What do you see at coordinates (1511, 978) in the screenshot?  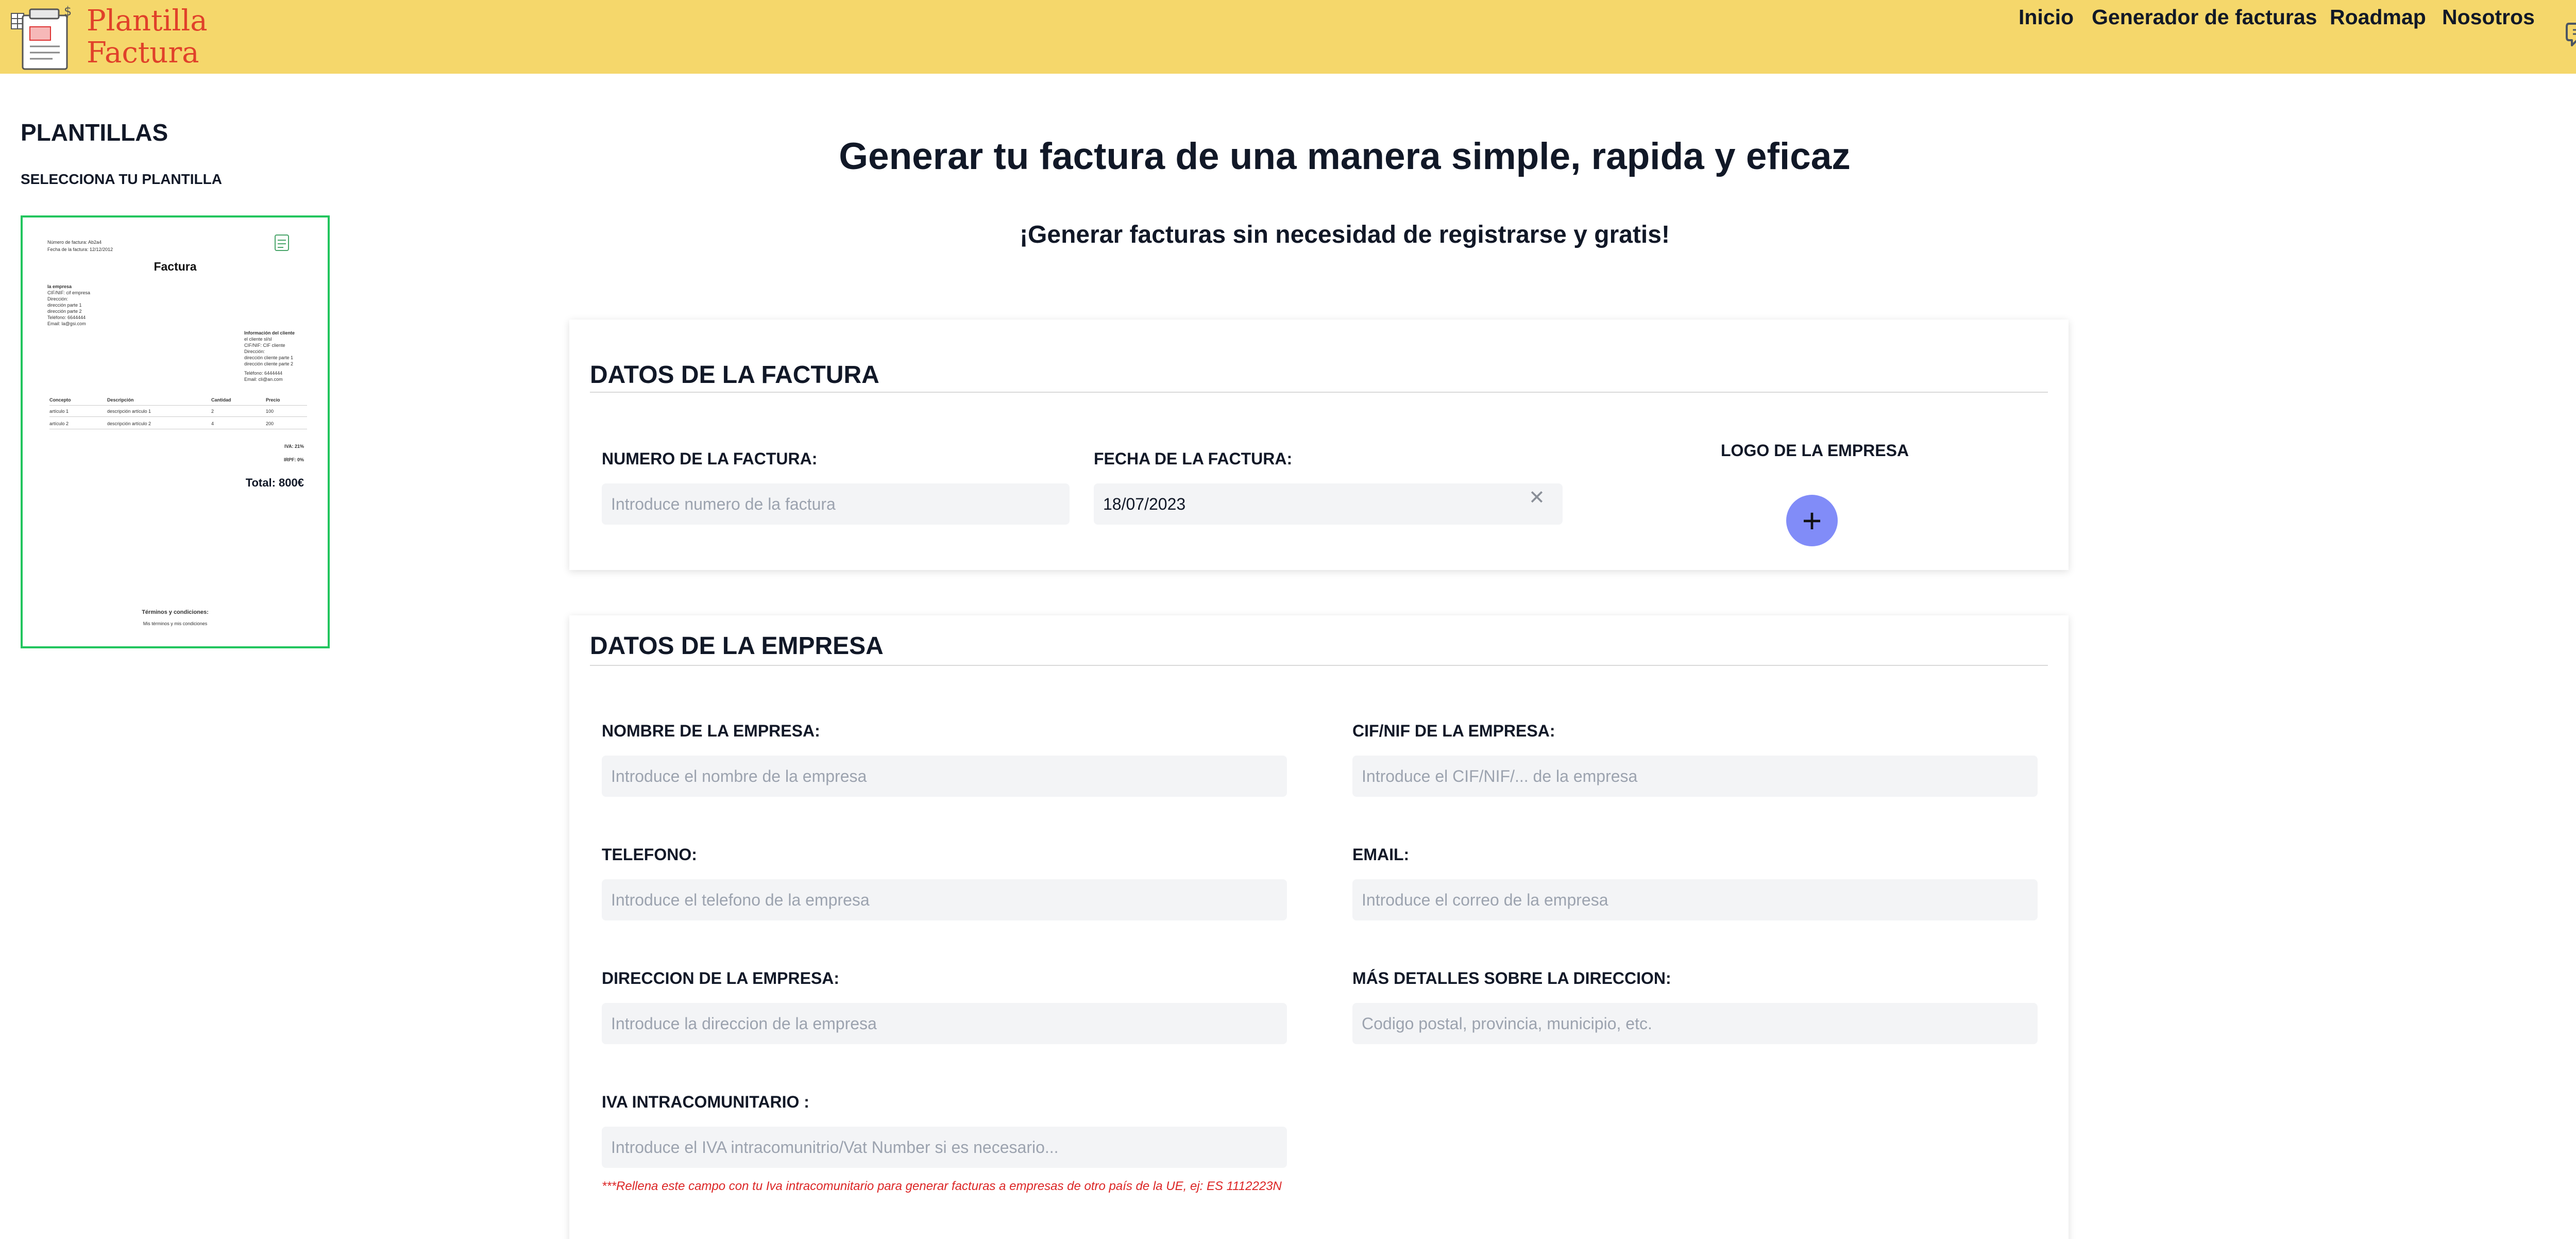 I see `address-details-label: MÁS DETALLES SOBRE LA DIRECCION:` at bounding box center [1511, 978].